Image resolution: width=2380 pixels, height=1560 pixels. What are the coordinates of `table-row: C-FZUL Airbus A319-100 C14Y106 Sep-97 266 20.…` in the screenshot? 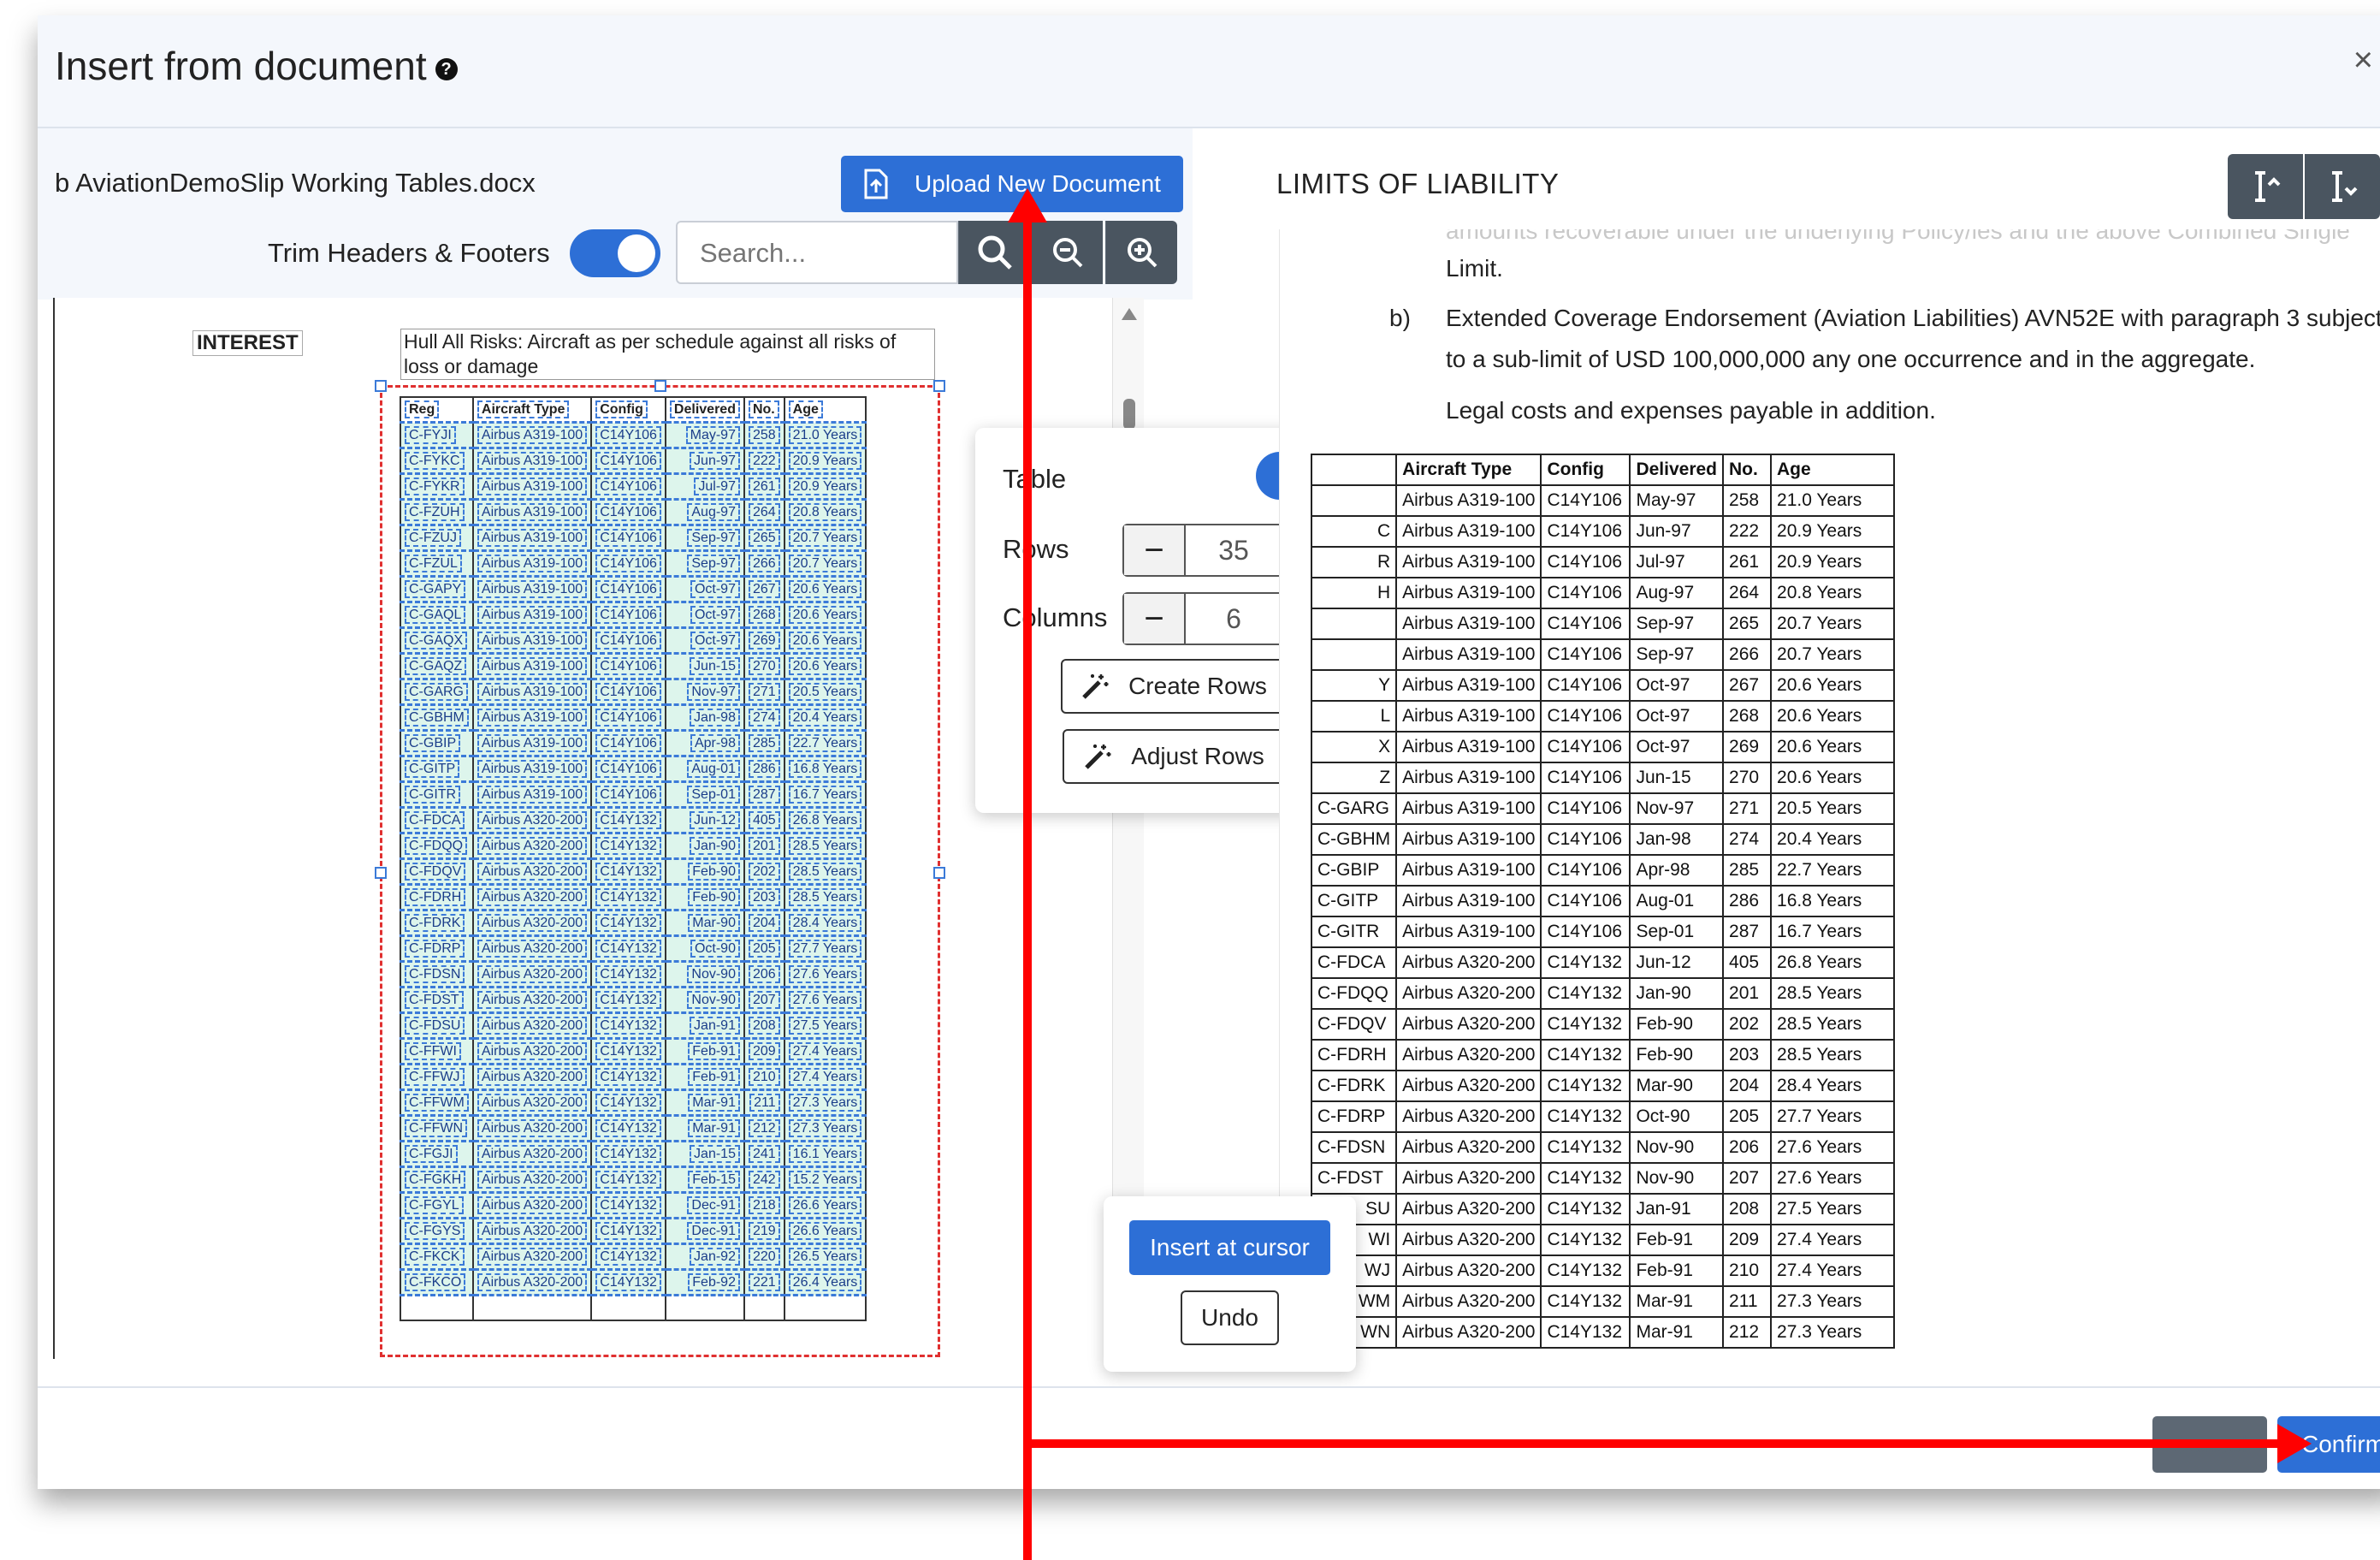 It's located at (633, 563).